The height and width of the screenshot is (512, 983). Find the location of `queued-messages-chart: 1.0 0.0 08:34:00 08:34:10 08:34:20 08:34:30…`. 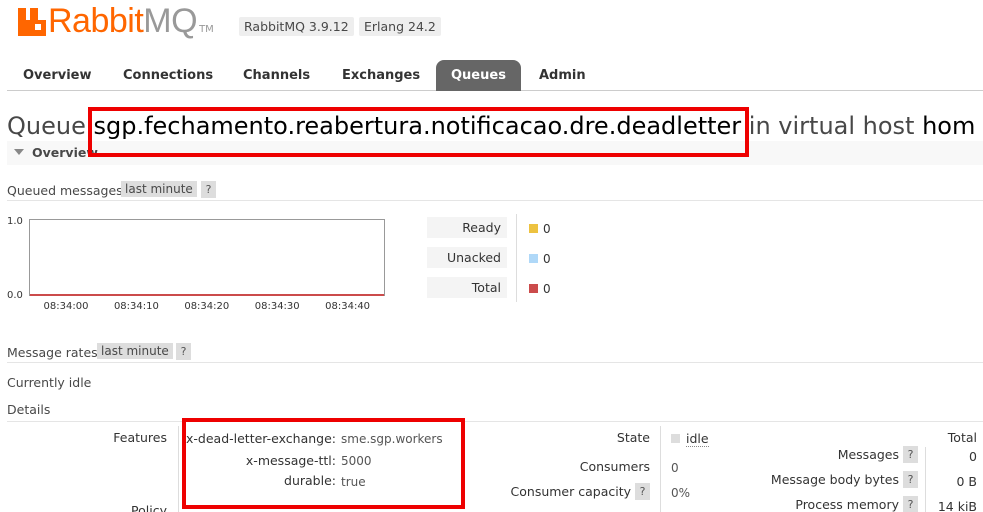

queued-messages-chart: 1.0 0.0 08:34:00 08:34:10 08:34:20 08:34:30… is located at coordinates (196, 264).